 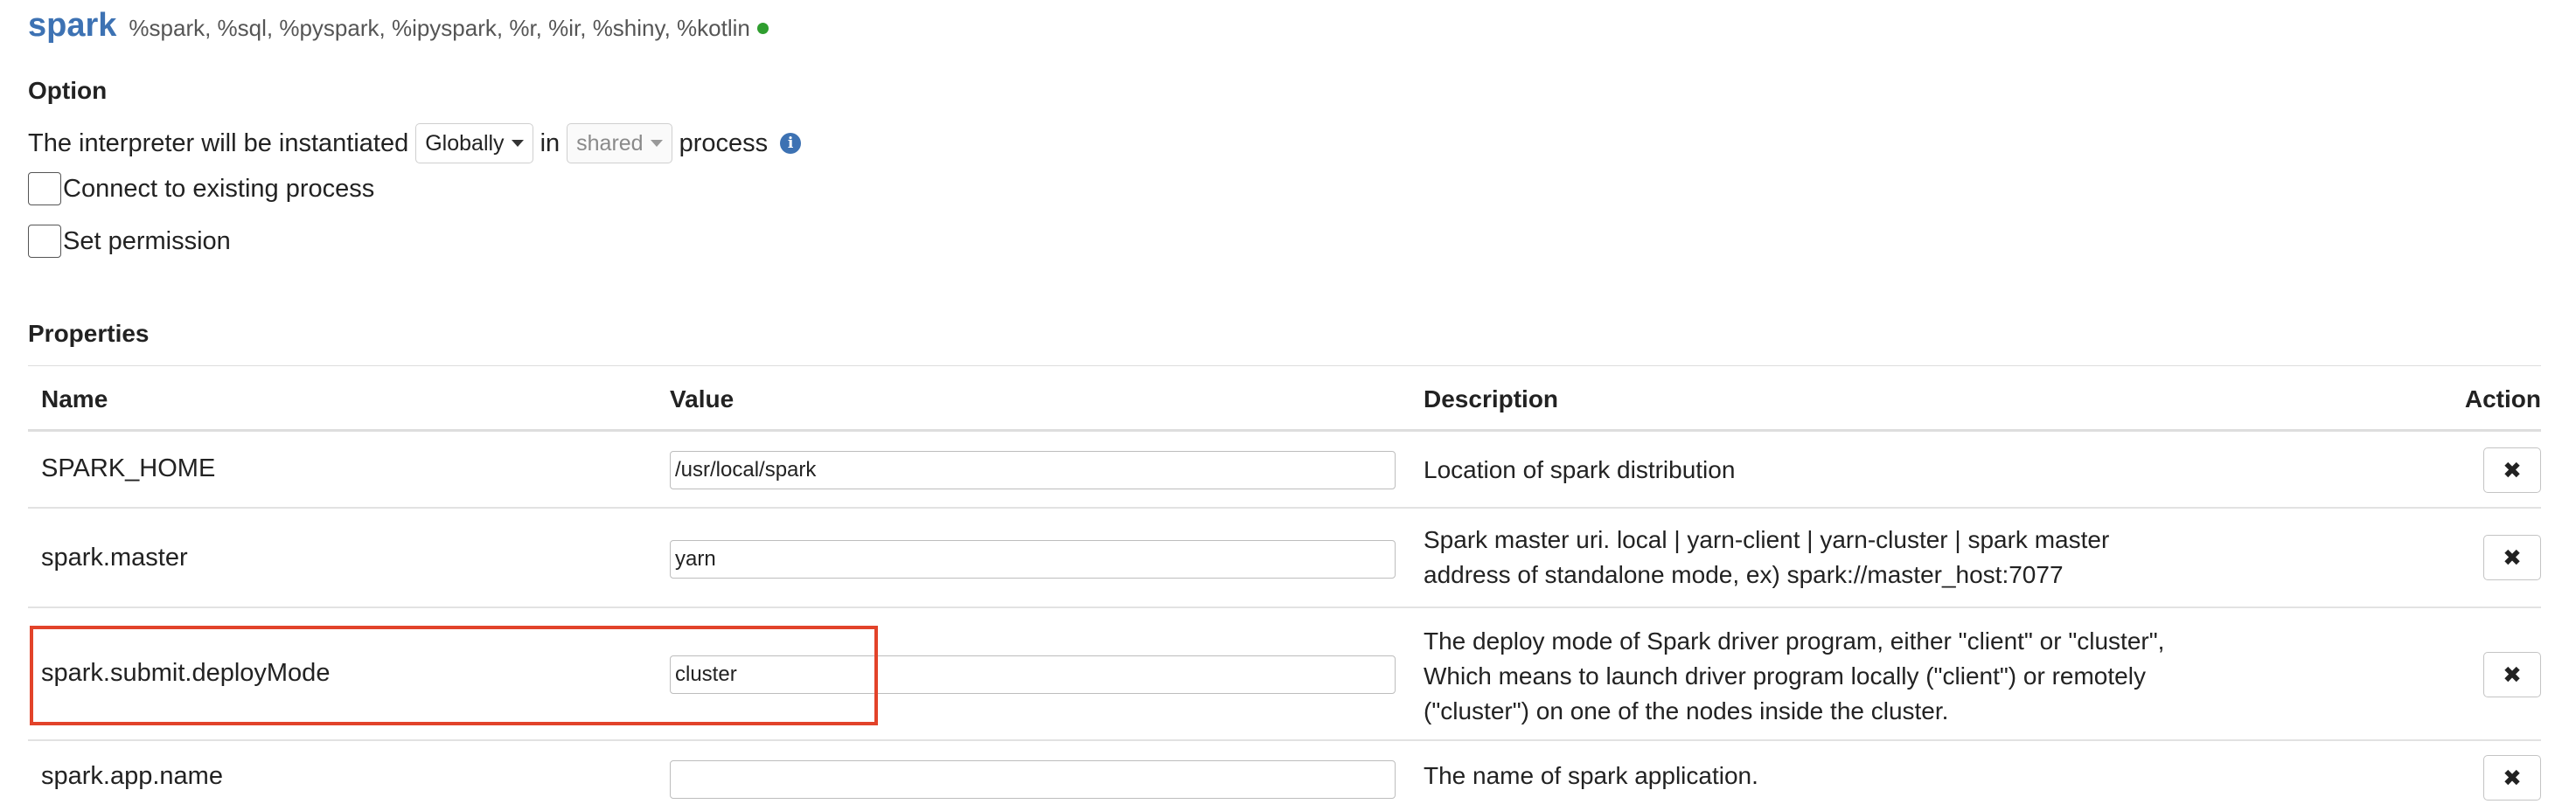 I want to click on column-header-description: Description, so click(x=1491, y=398).